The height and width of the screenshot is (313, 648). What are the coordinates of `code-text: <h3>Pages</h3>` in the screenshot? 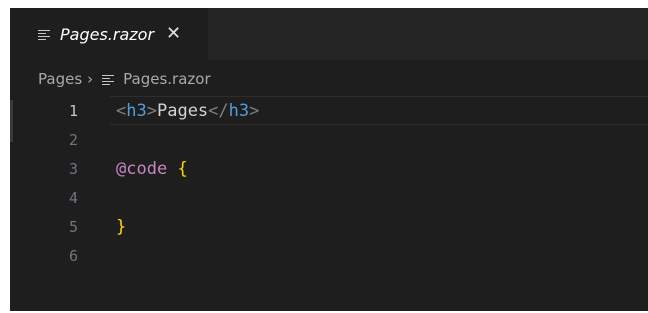 It's located at (187, 111).